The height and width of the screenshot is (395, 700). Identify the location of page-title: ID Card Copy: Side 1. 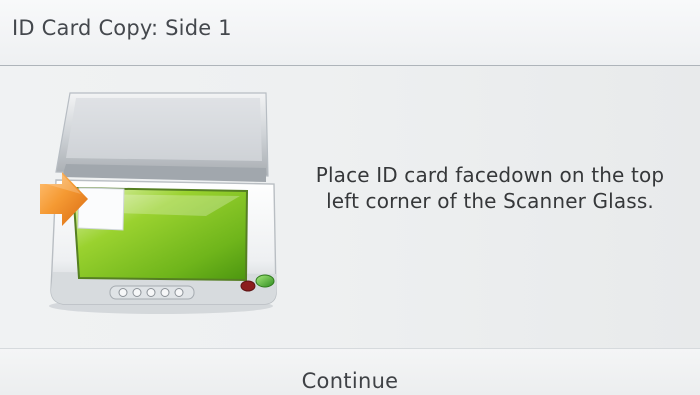
(122, 28).